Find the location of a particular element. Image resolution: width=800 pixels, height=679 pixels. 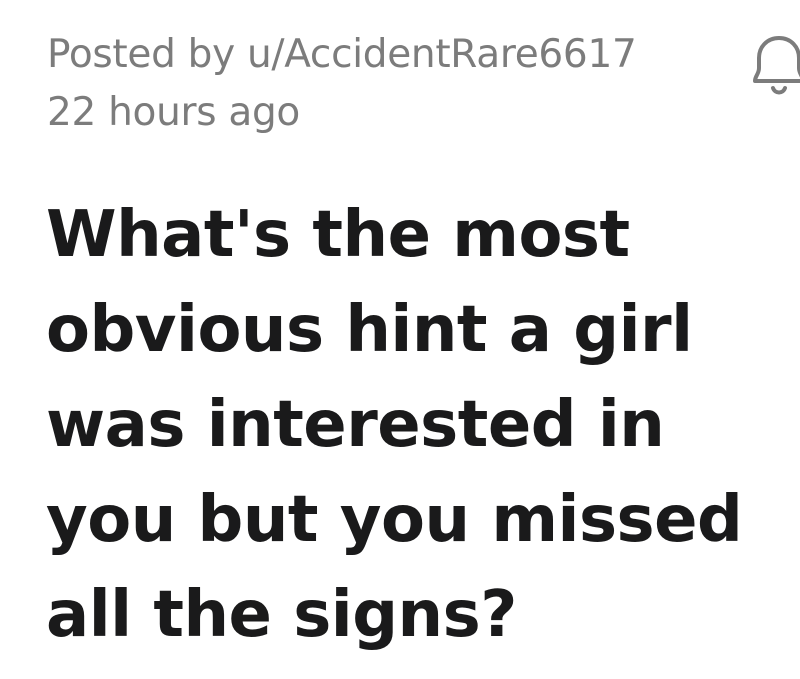

notification-bell-button is located at coordinates (772, 66).